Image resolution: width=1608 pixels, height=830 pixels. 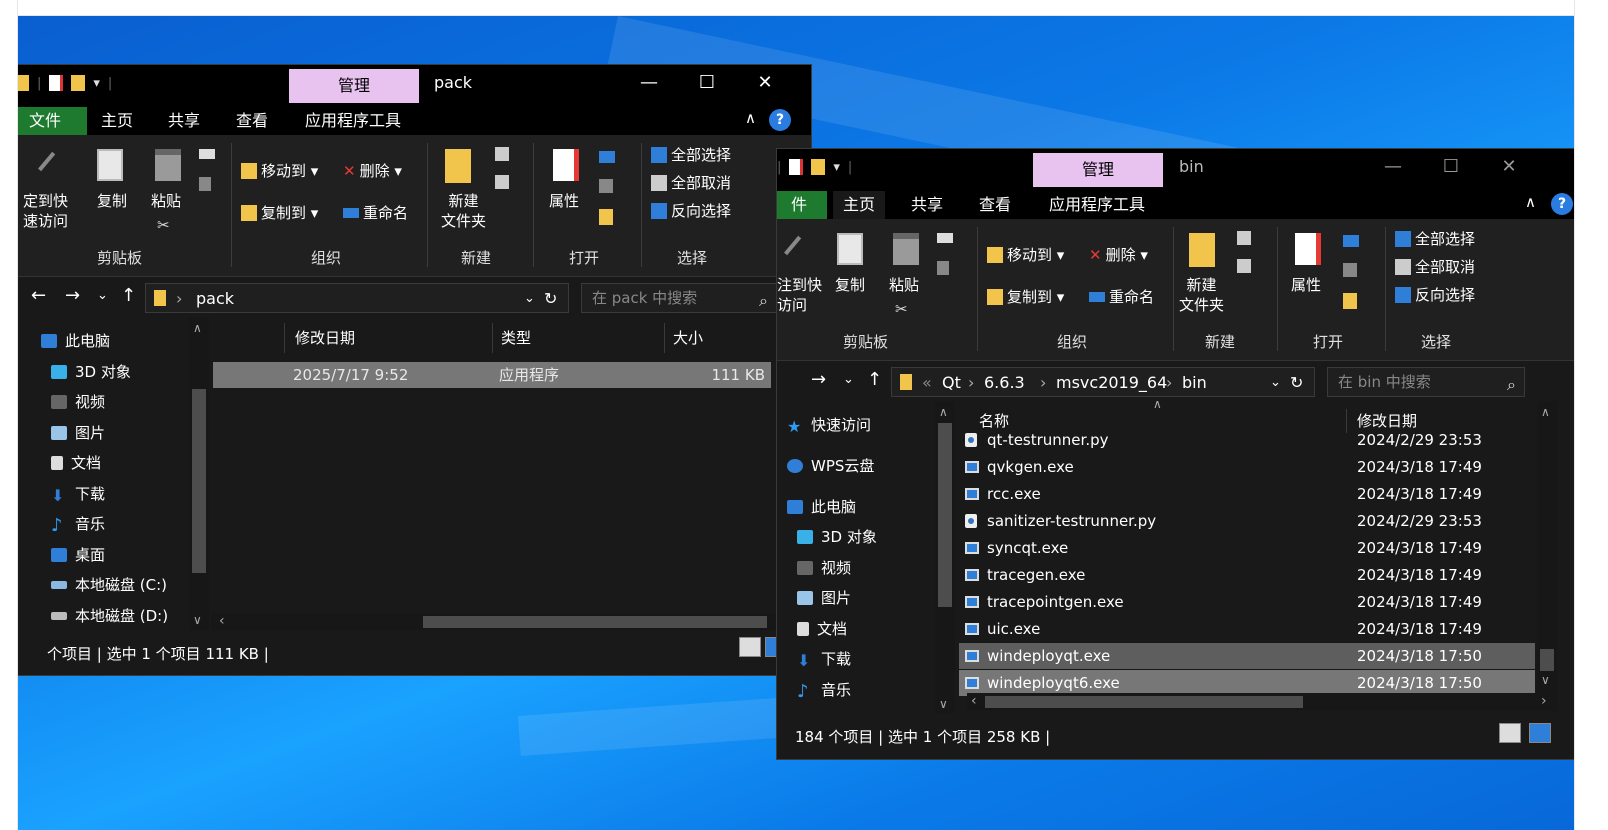 What do you see at coordinates (1201, 295) in the screenshot?
I see `new-folder-button: 新建 文件夹` at bounding box center [1201, 295].